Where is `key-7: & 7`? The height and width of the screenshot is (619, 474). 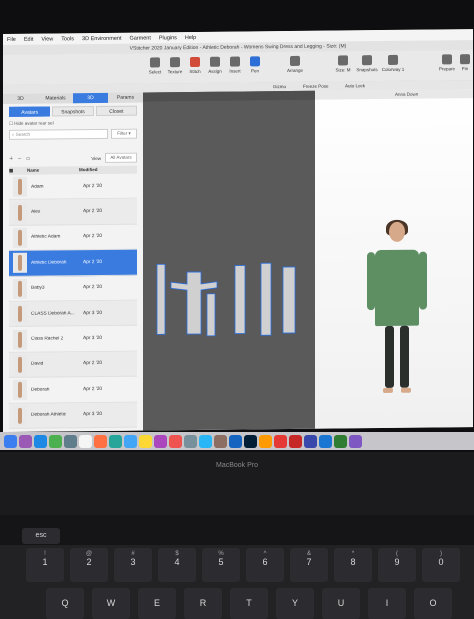 key-7: & 7 is located at coordinates (309, 565).